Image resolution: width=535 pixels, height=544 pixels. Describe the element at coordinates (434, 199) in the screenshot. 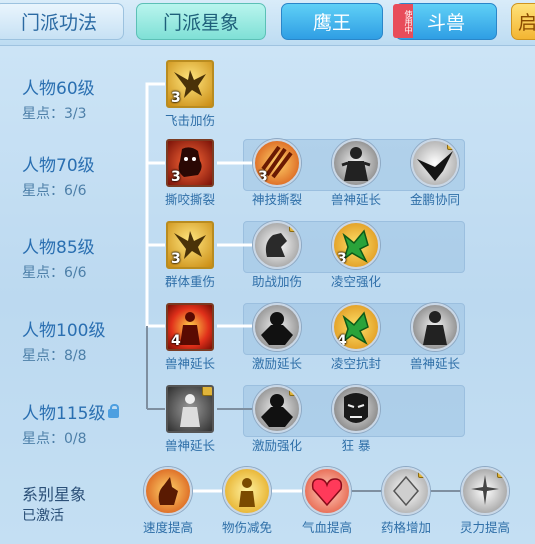

I see `skill-label: 金鹏协同` at that location.